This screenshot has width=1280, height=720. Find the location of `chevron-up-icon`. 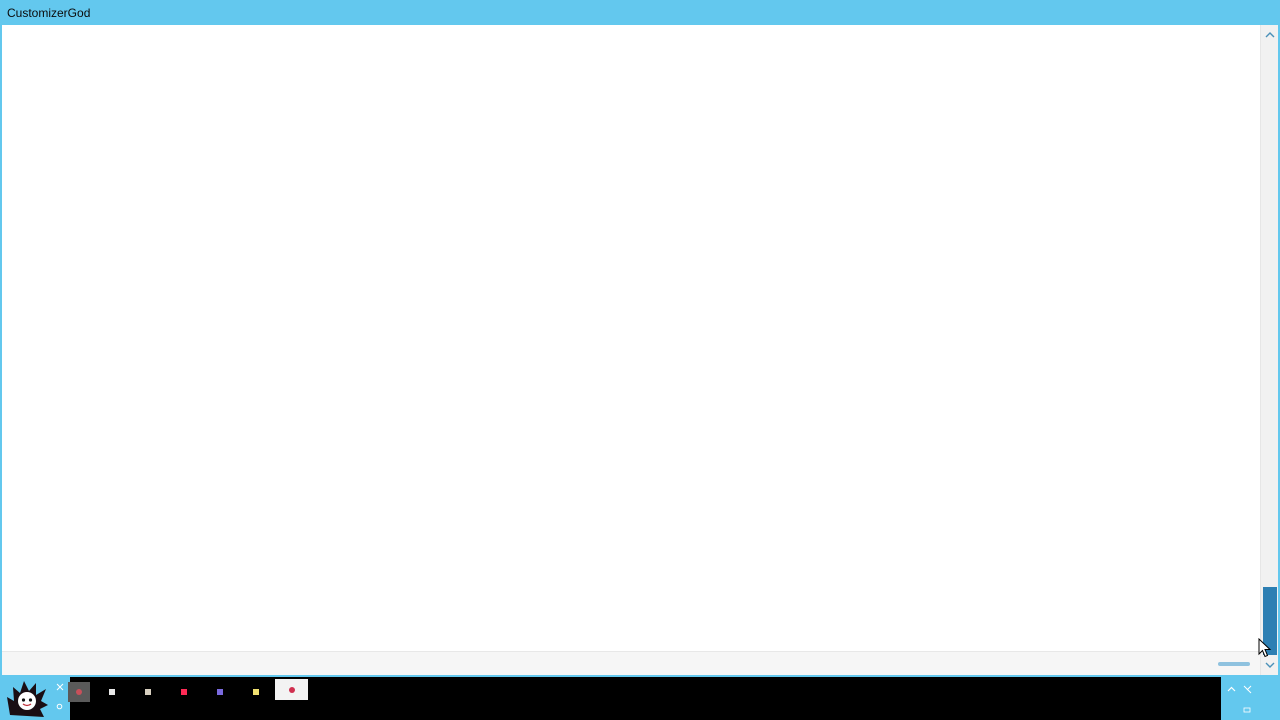

chevron-up-icon is located at coordinates (1269, 34).